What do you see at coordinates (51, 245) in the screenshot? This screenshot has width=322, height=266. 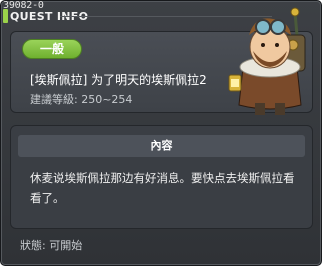 I see `quest-status: 狀態: 可開始` at bounding box center [51, 245].